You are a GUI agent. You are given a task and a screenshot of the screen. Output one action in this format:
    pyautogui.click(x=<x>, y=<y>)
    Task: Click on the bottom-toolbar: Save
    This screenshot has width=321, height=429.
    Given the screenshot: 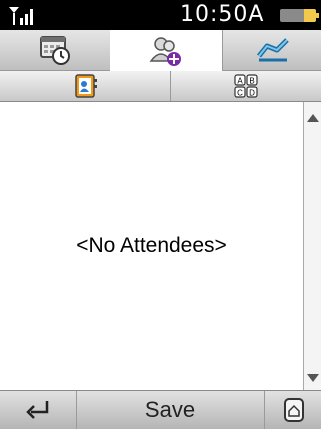 What is the action you would take?
    pyautogui.click(x=160, y=409)
    